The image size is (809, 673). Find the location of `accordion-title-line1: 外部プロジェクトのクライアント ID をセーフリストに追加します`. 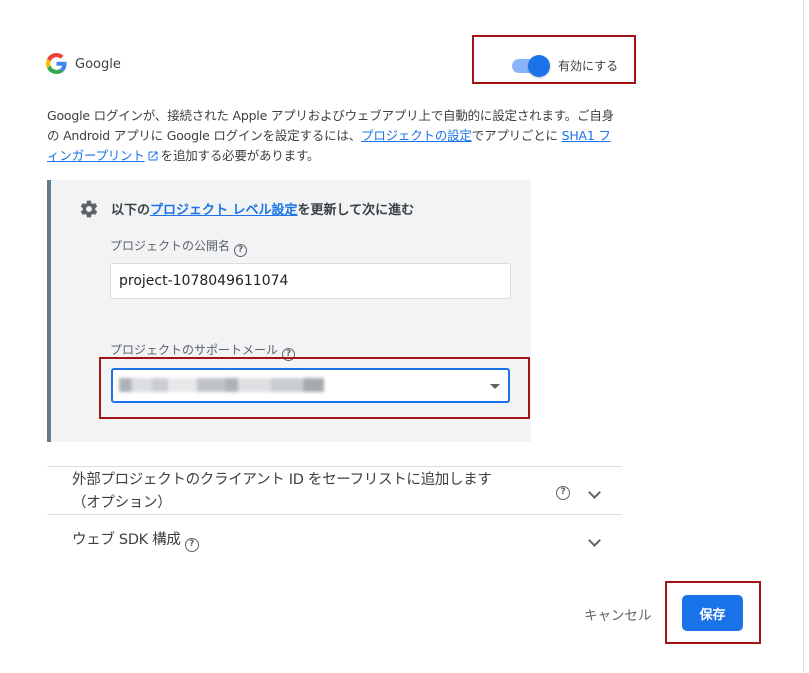

accordion-title-line1: 外部プロジェクトのクライアント ID をセーフリストに追加します is located at coordinates (282, 480).